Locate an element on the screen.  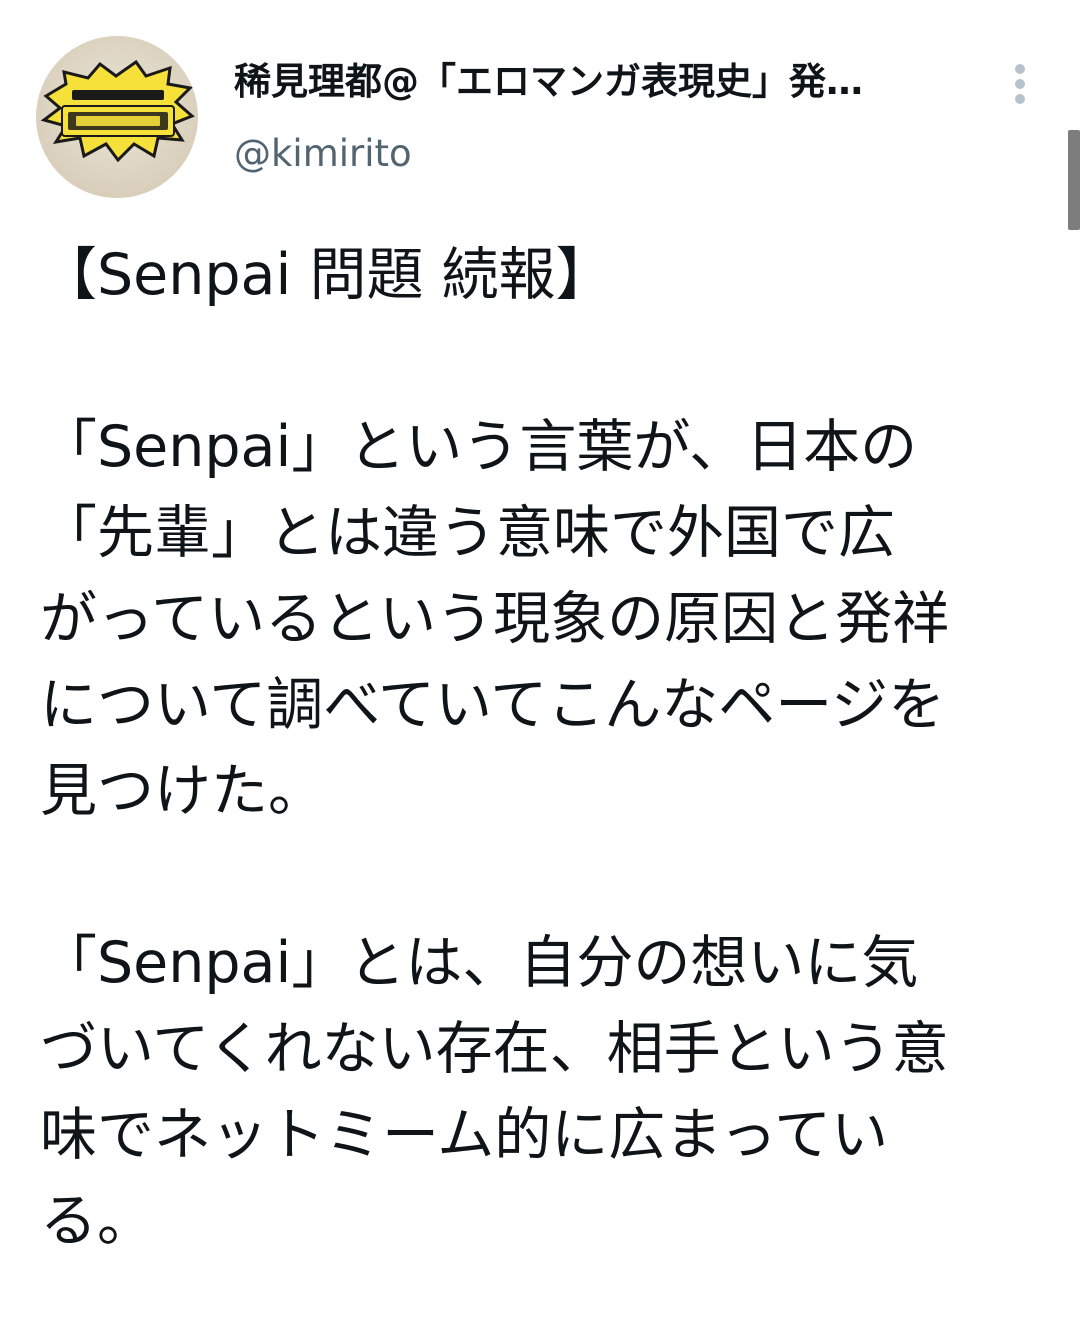
scrollbar is located at coordinates (1074, 180).